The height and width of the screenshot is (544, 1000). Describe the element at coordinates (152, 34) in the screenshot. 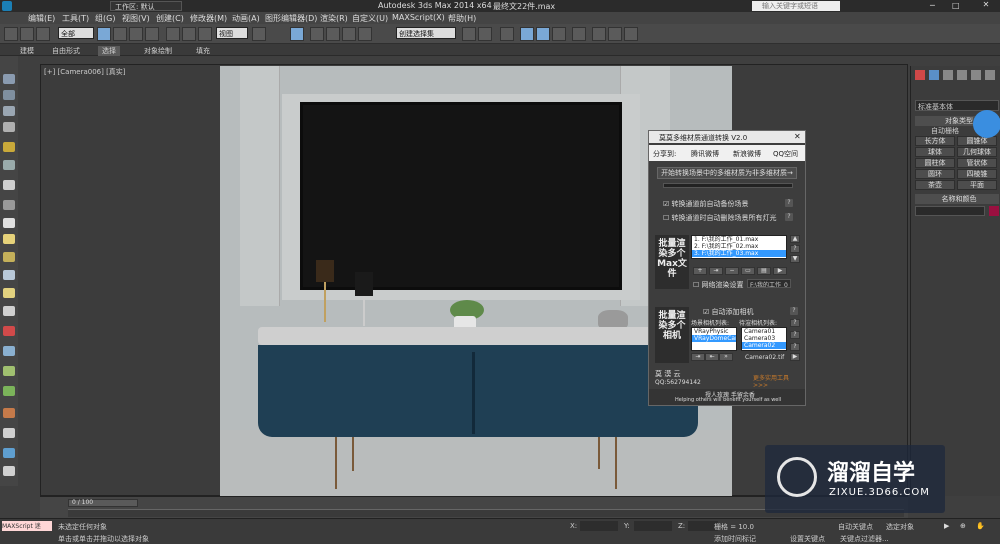

I see `window-crossing-icon` at that location.